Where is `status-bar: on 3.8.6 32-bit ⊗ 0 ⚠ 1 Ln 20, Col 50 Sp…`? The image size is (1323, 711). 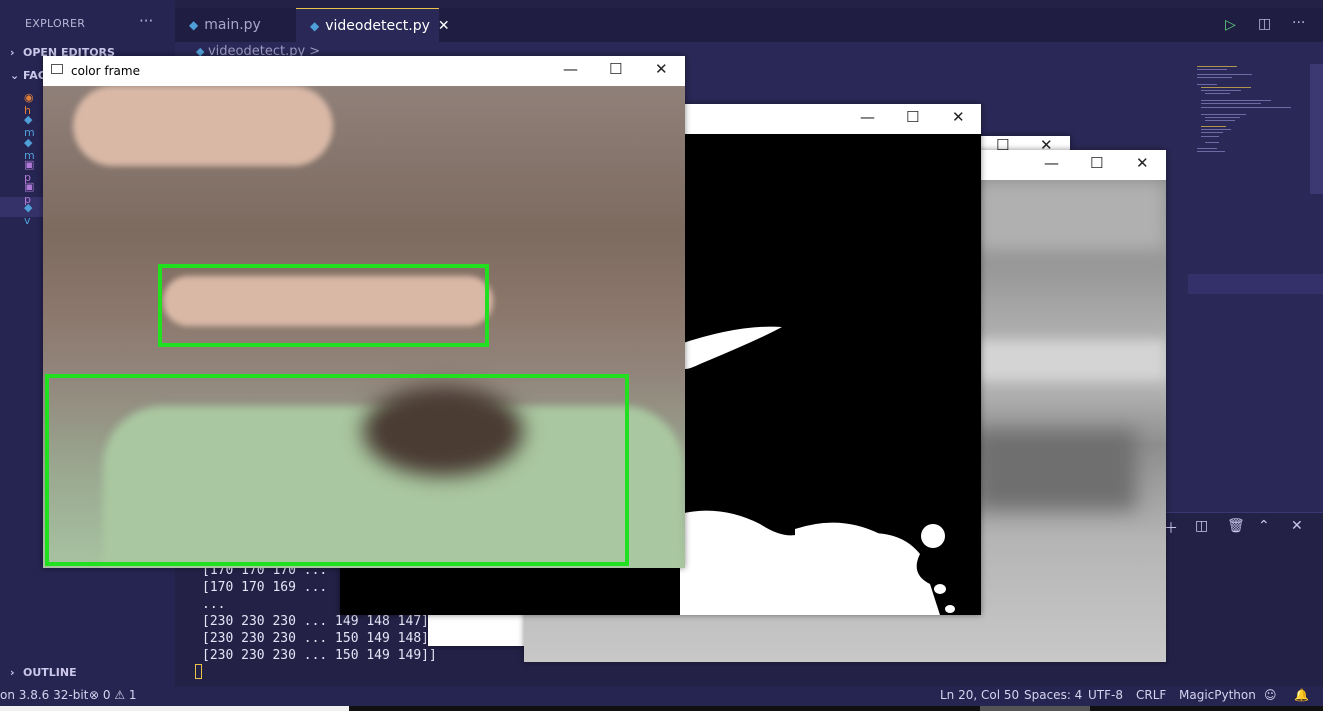 status-bar: on 3.8.6 32-bit ⊗ 0 ⚠ 1 Ln 20, Col 50 Sp… is located at coordinates (661, 696).